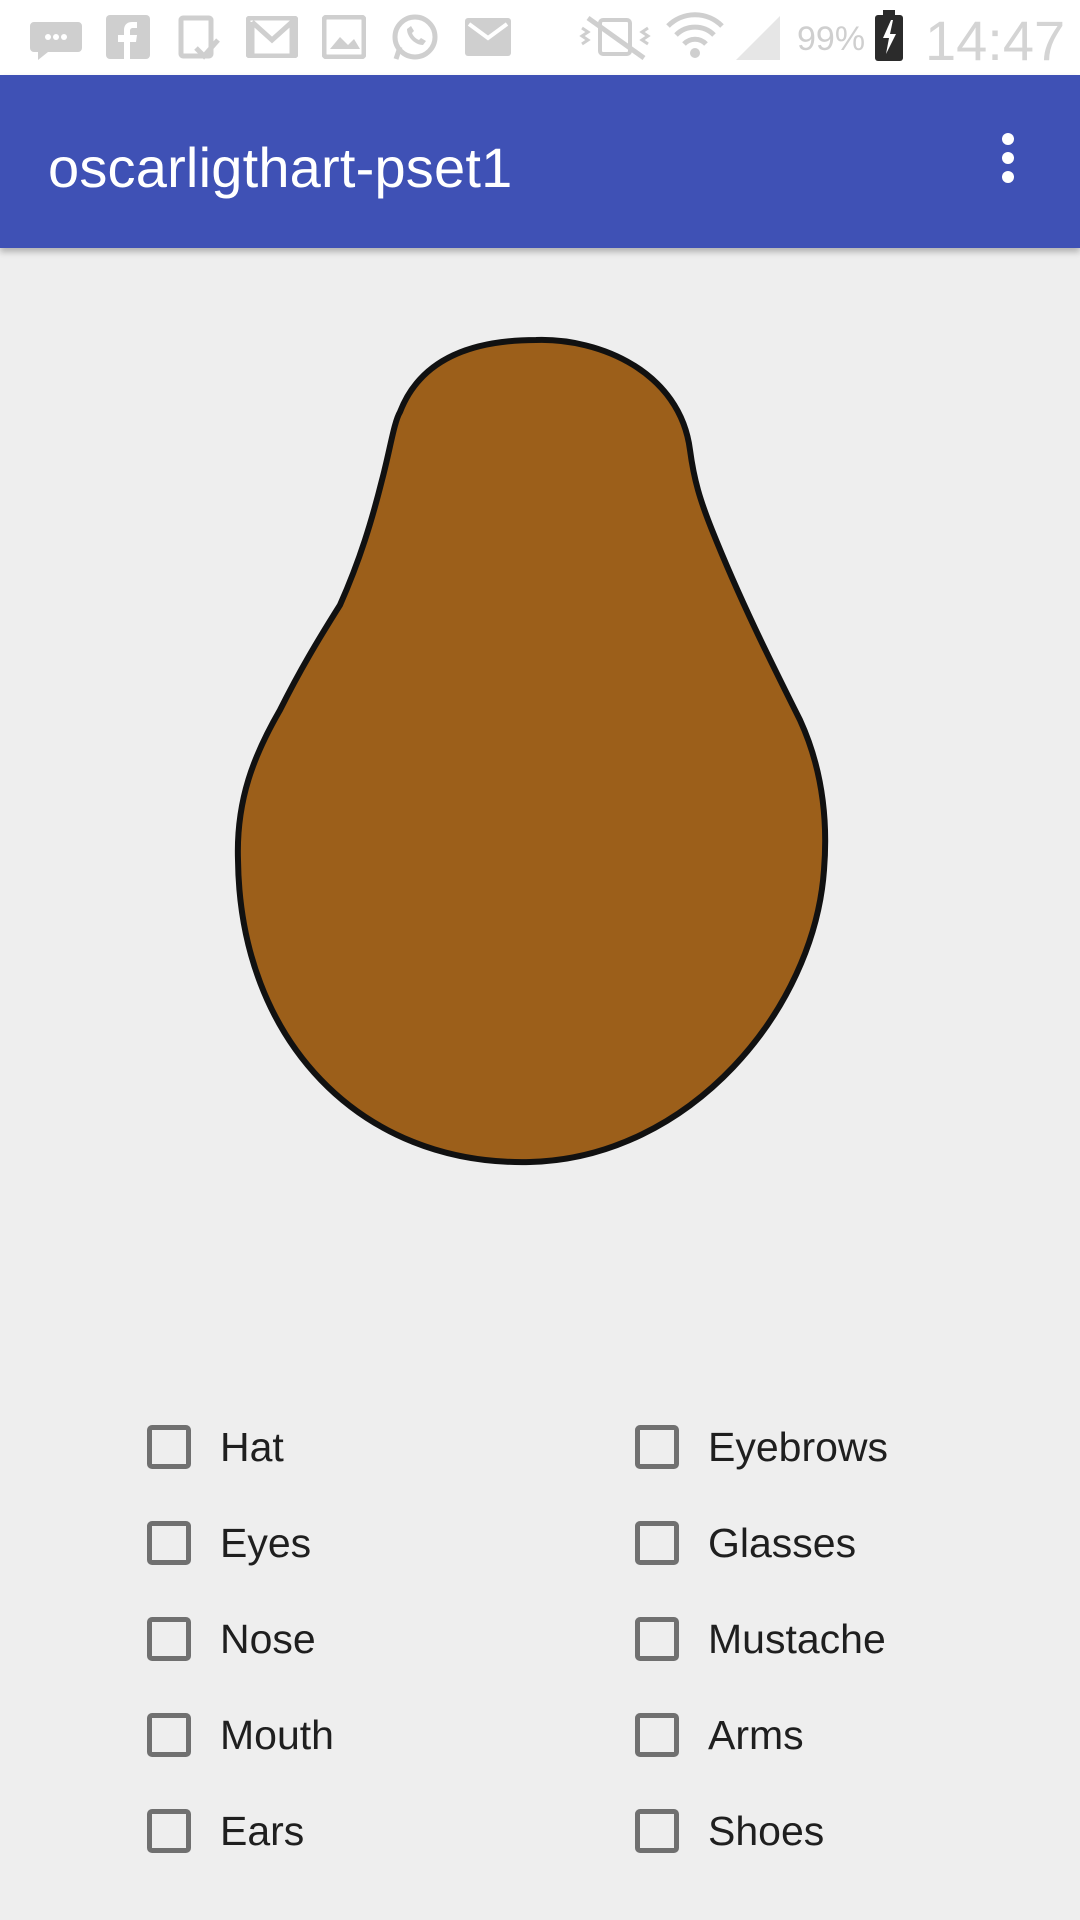  I want to click on checkbox-label: Eyebrows, so click(798, 1446).